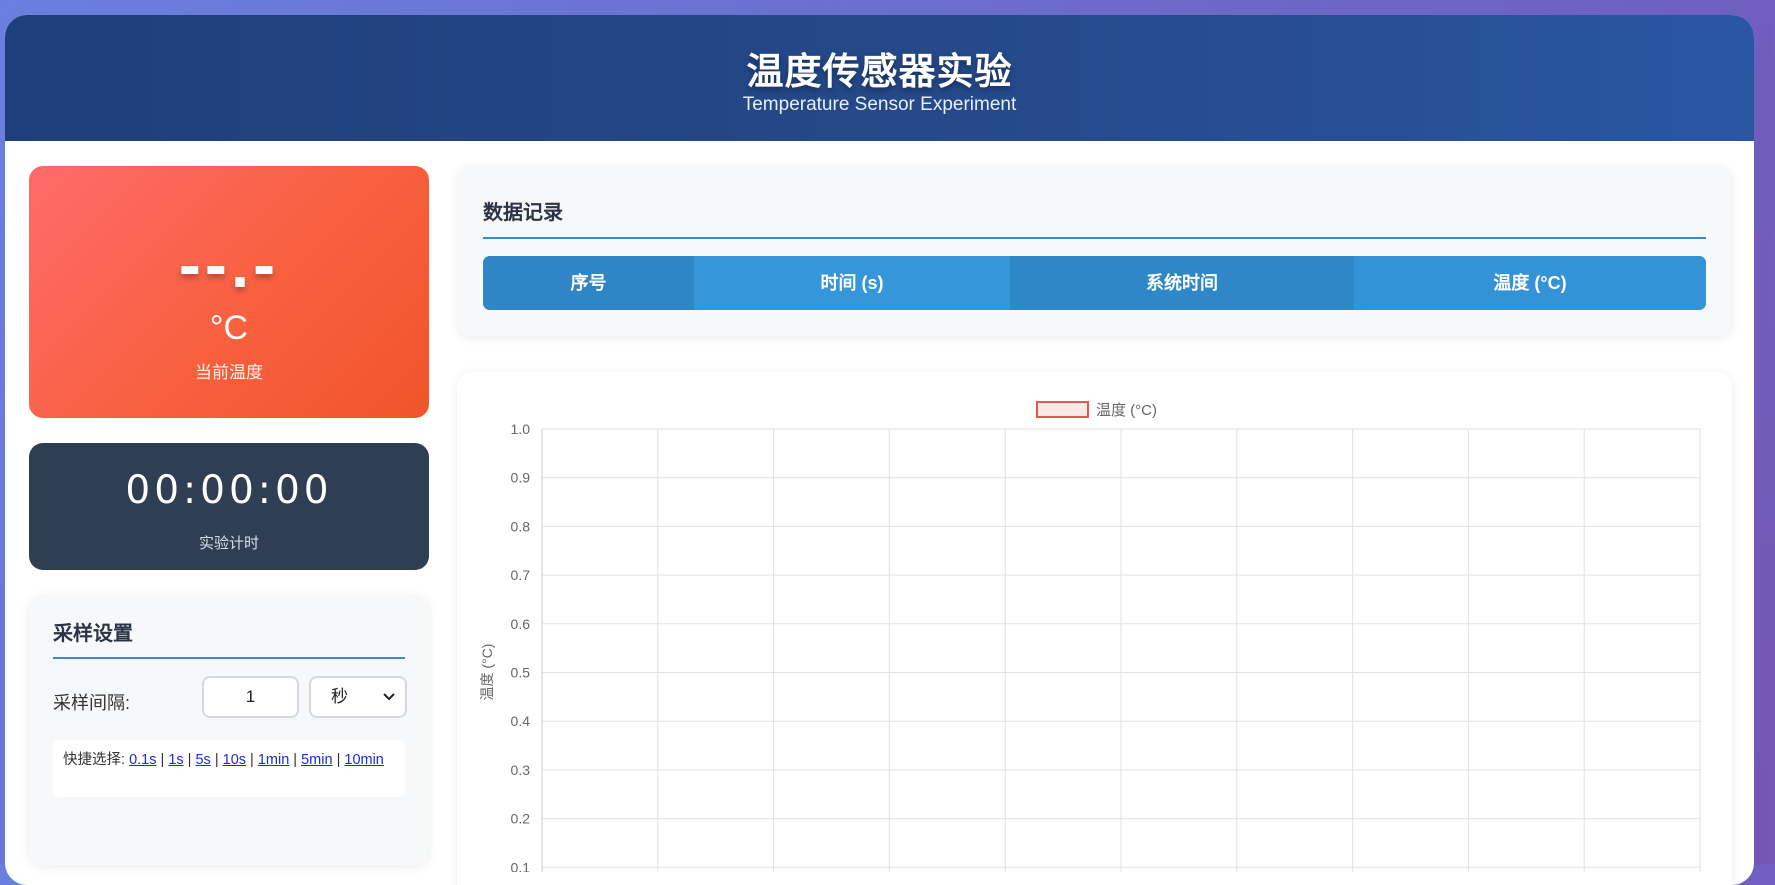 This screenshot has height=885, width=1775. Describe the element at coordinates (228, 543) in the screenshot. I see `experiment-timer-label: 实验计时` at that location.